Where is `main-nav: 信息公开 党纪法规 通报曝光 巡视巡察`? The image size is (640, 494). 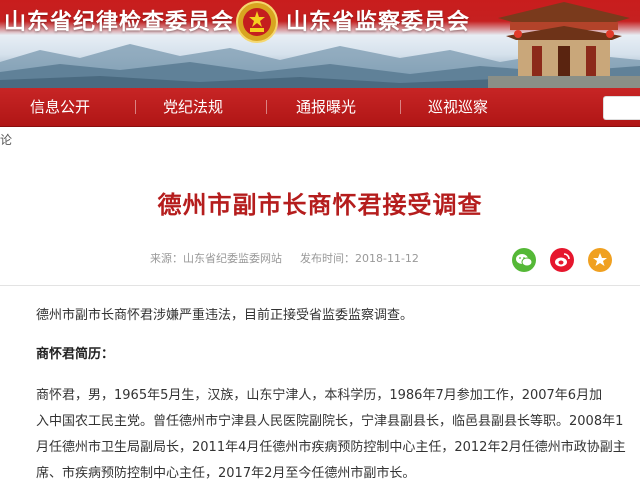 main-nav: 信息公开 党纪法规 通报曝光 巡视巡察 is located at coordinates (320, 107).